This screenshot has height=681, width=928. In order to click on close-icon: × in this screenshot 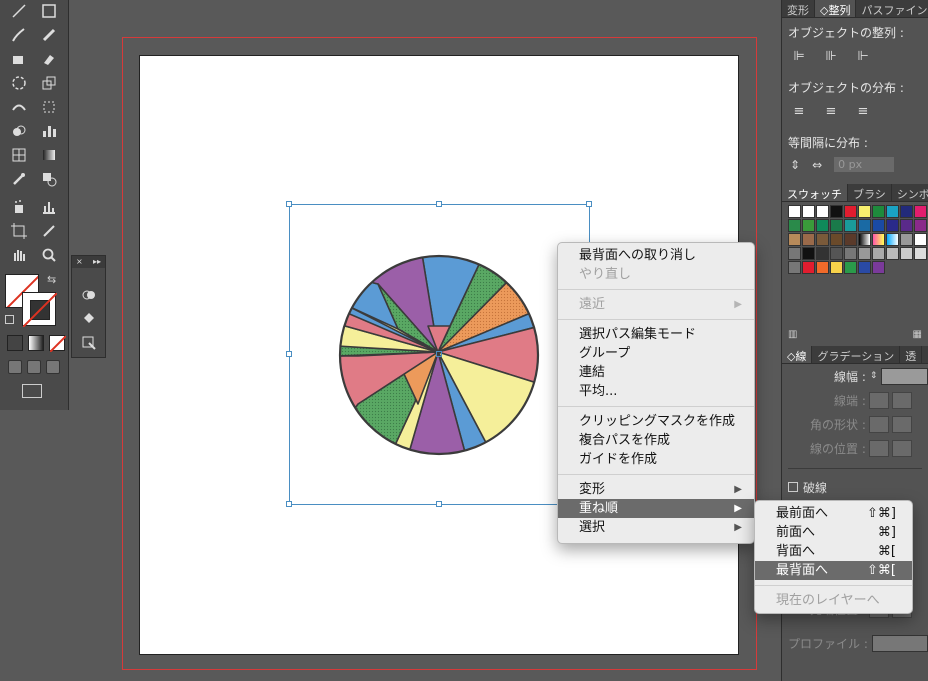, I will do `click(79, 262)`.